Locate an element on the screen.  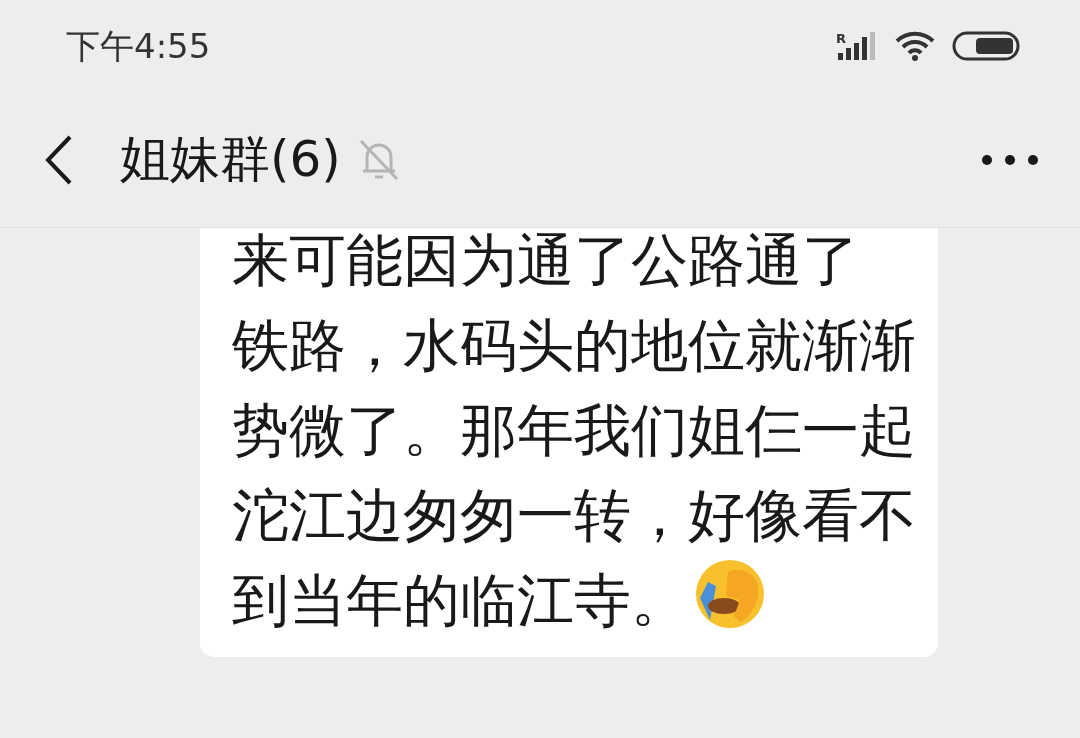
status-time: 下午4:55 is located at coordinates (138, 46).